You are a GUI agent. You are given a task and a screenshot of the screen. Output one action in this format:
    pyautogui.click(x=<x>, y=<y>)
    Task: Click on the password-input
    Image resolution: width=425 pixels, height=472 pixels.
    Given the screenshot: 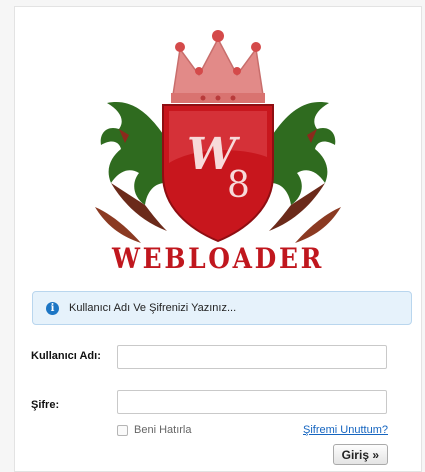 What is the action you would take?
    pyautogui.click(x=252, y=402)
    